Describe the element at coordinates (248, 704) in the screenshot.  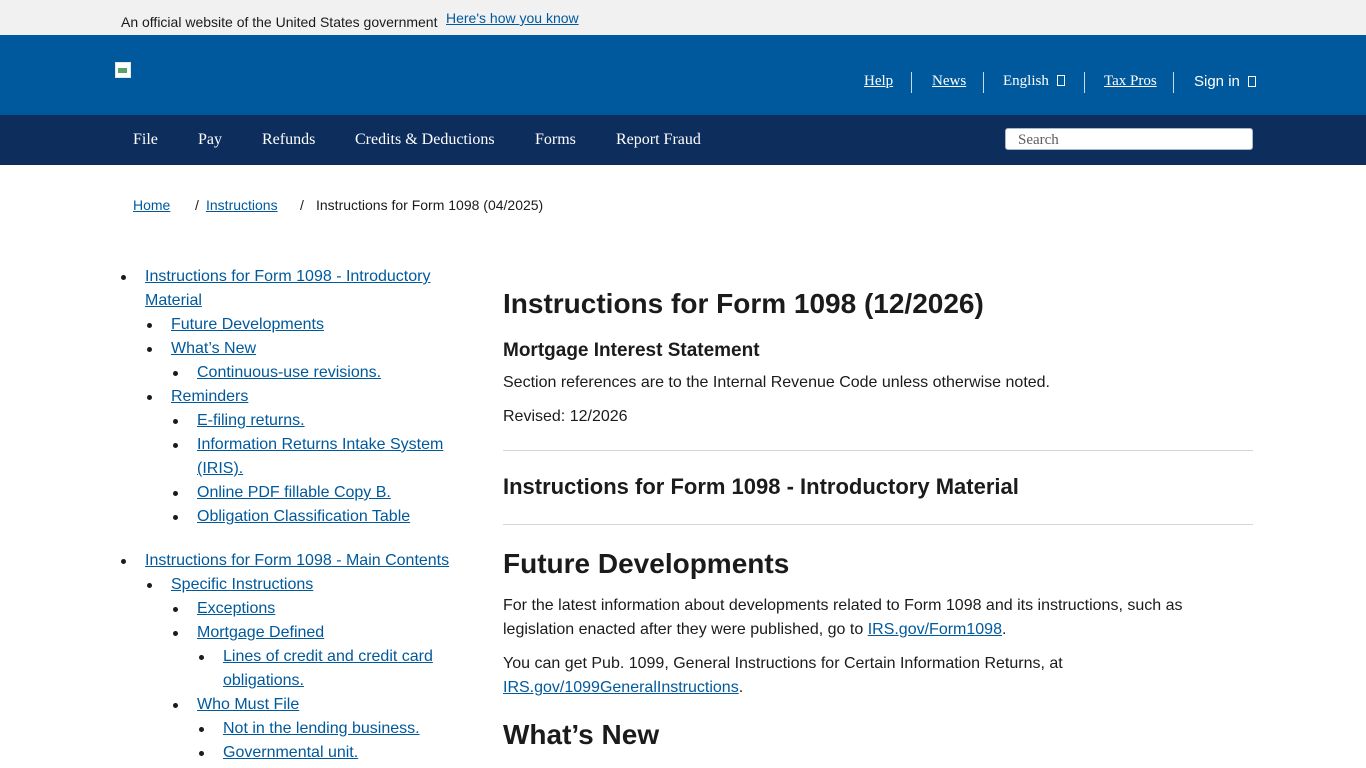
I see `toc-link-who-must-file: Who Must File` at that location.